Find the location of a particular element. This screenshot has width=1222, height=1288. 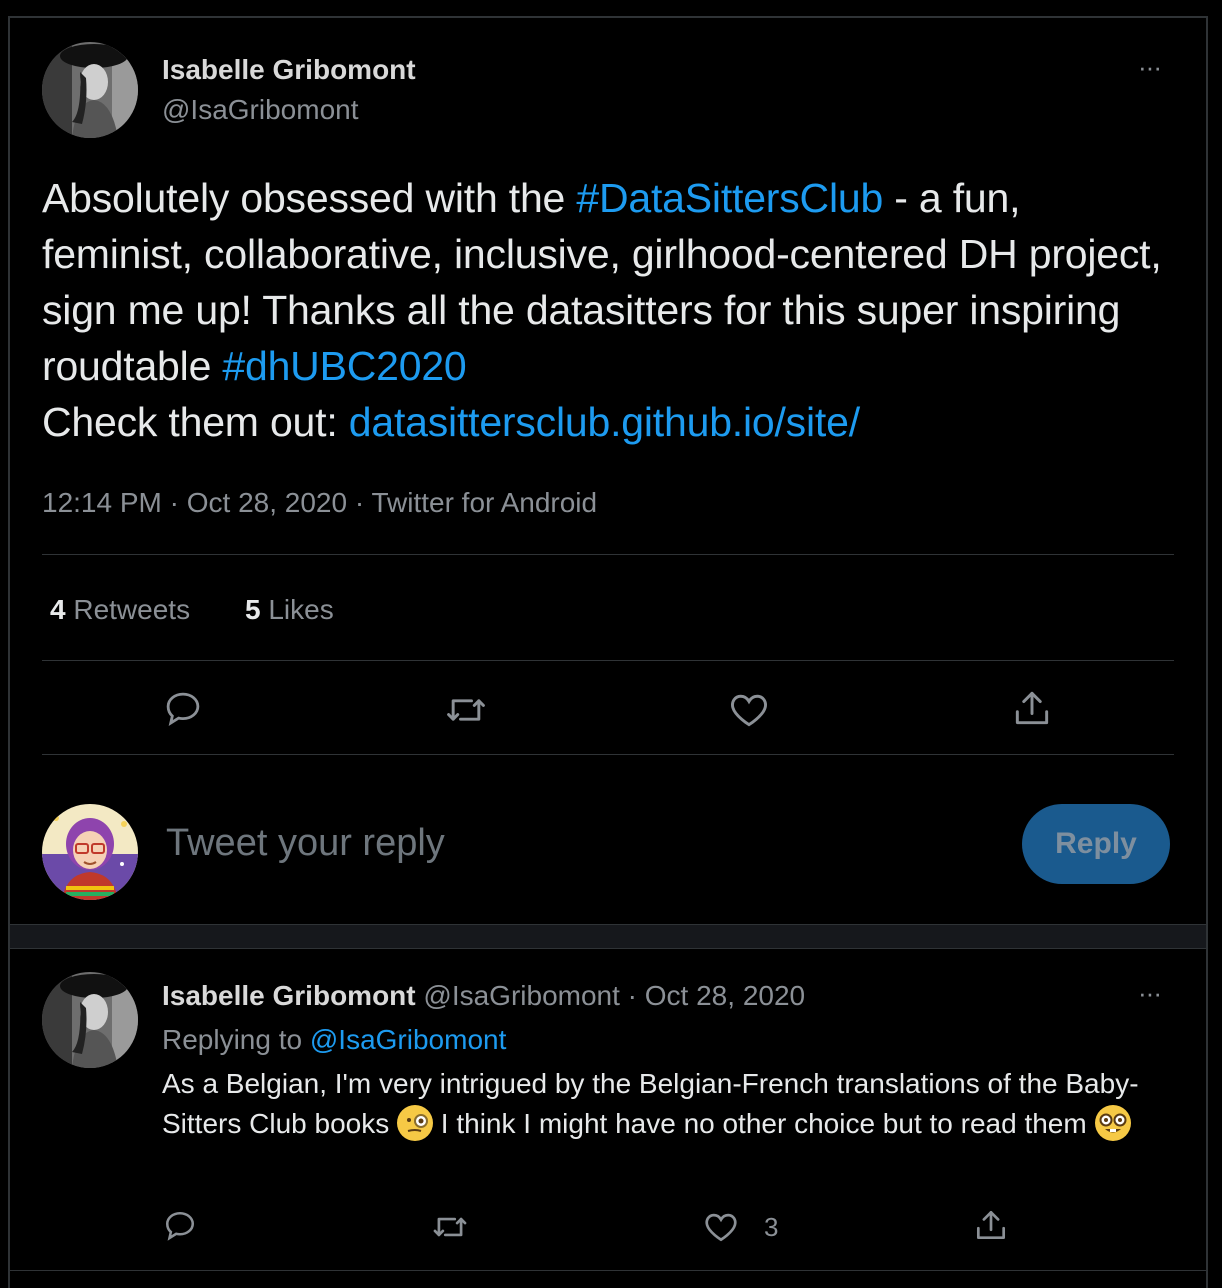

likes-stat: 5 Likes is located at coordinates (289, 610).